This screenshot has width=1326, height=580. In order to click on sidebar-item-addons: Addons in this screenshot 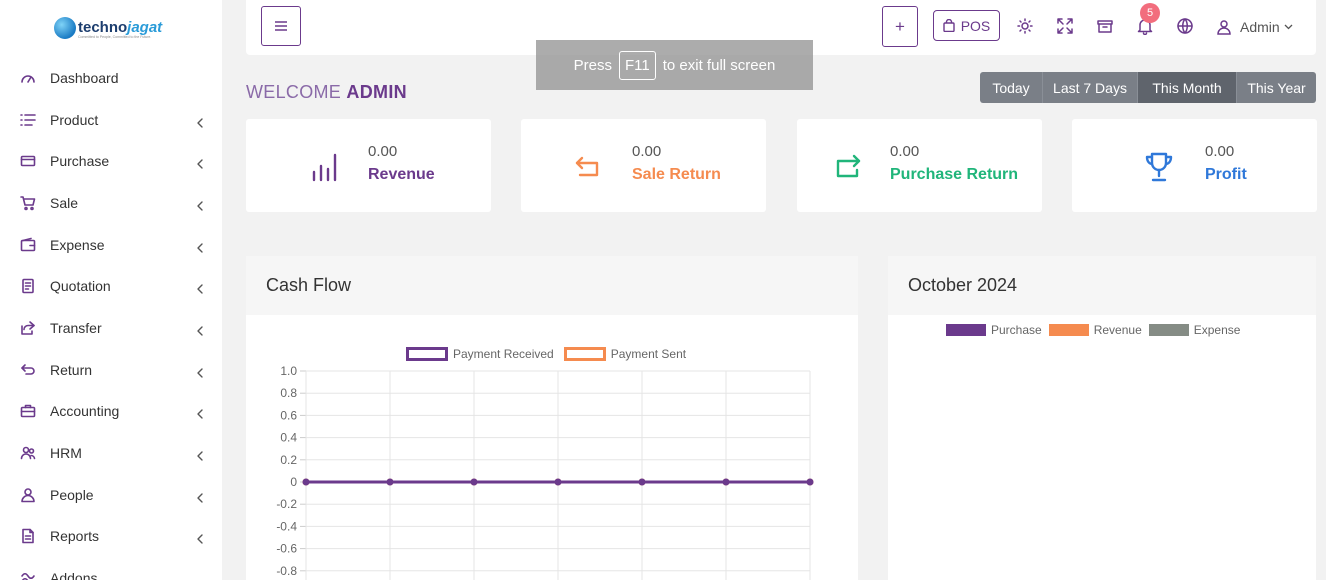, I will do `click(111, 568)`.